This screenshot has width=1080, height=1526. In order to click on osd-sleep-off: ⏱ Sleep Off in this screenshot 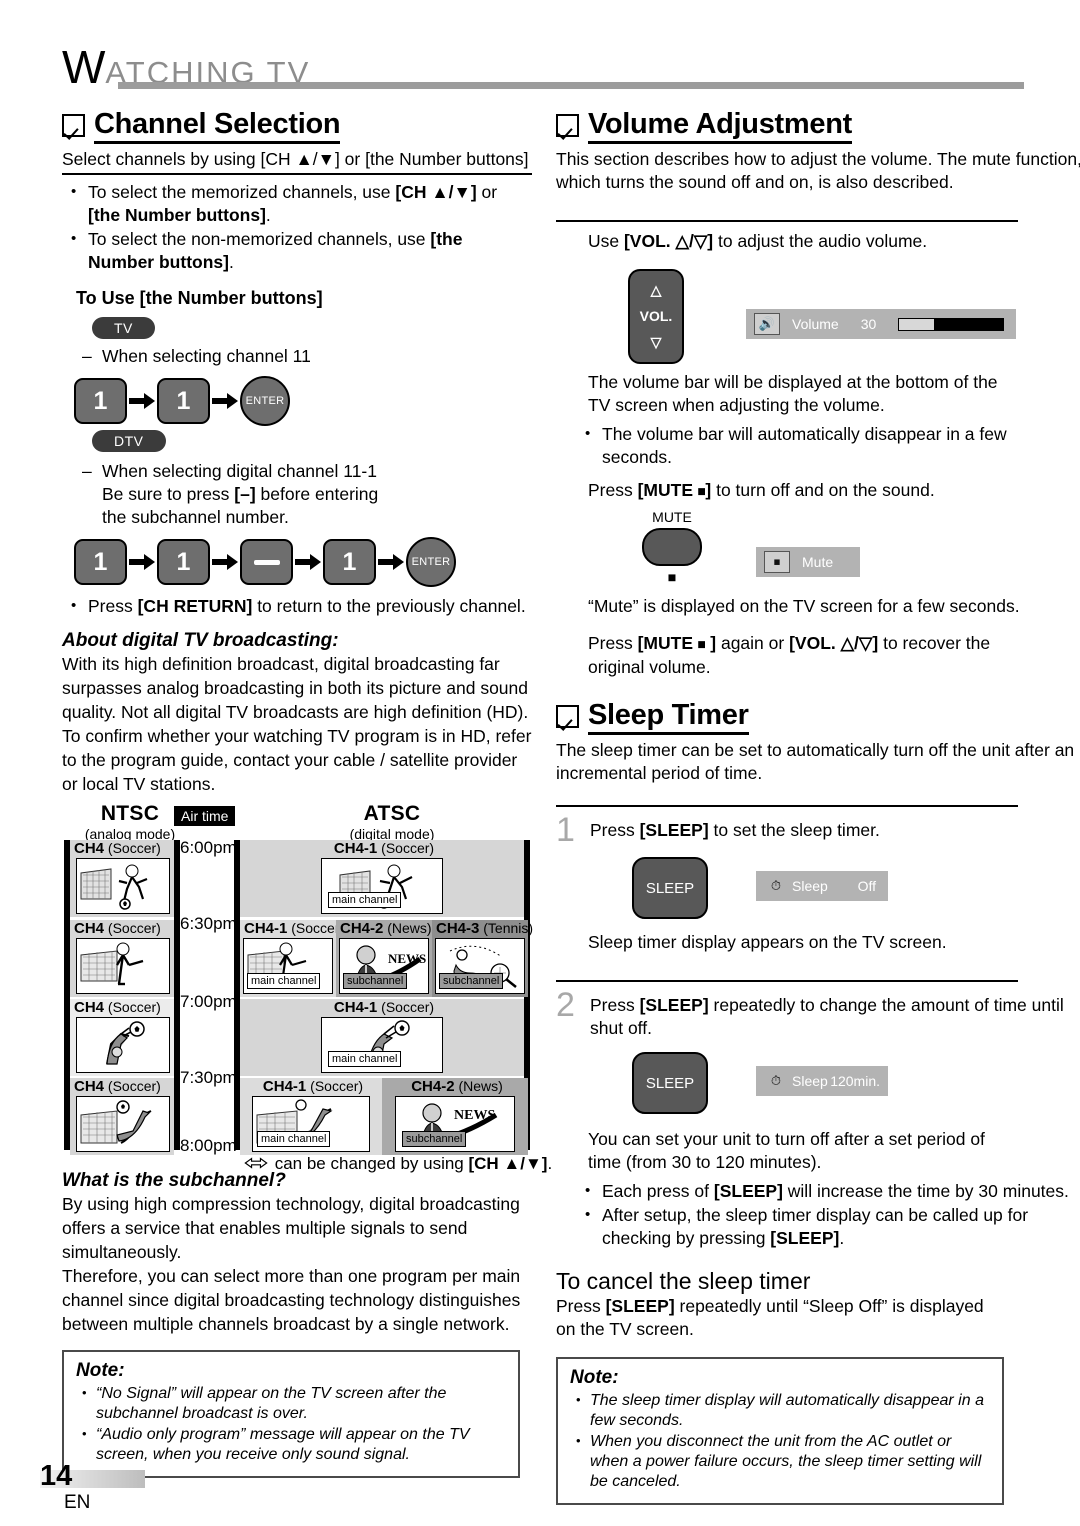, I will do `click(822, 886)`.